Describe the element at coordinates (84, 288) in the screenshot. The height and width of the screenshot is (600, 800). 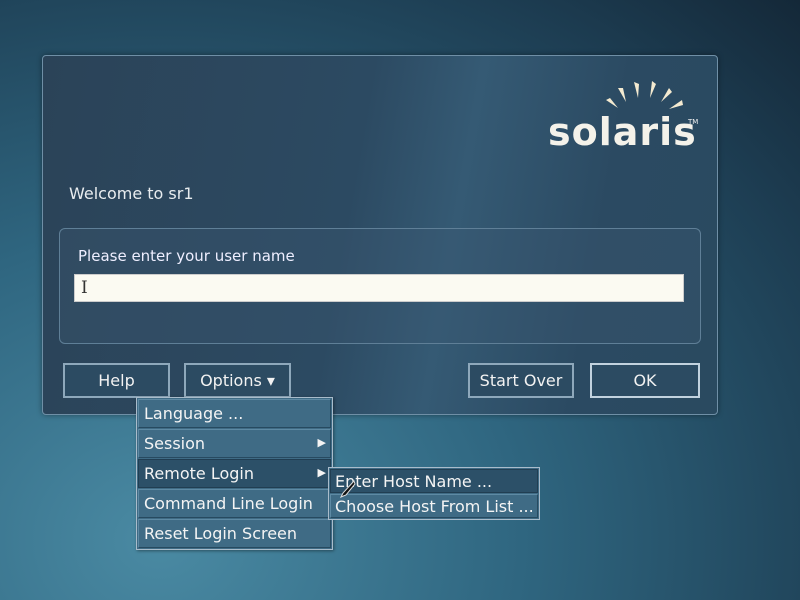
I see `text-cursor-icon: I` at that location.